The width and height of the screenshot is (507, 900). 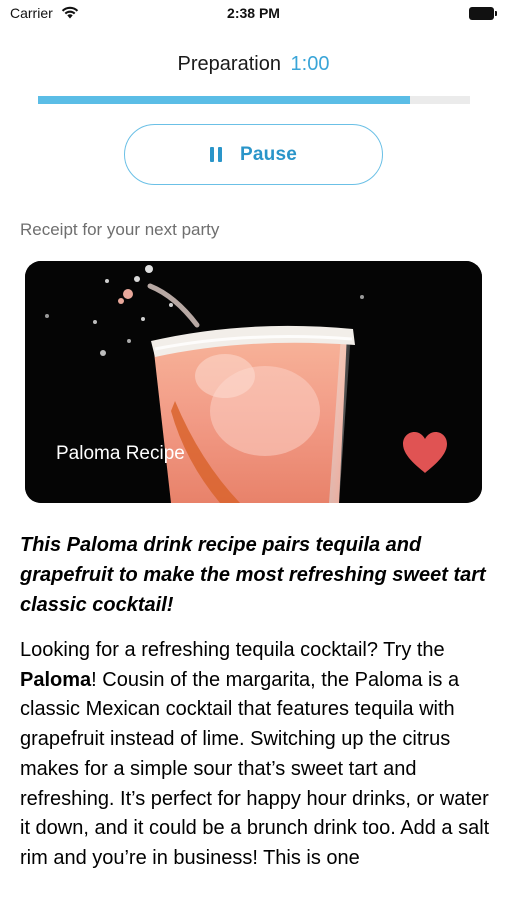 I want to click on preparation-progress-fill, so click(x=224, y=100).